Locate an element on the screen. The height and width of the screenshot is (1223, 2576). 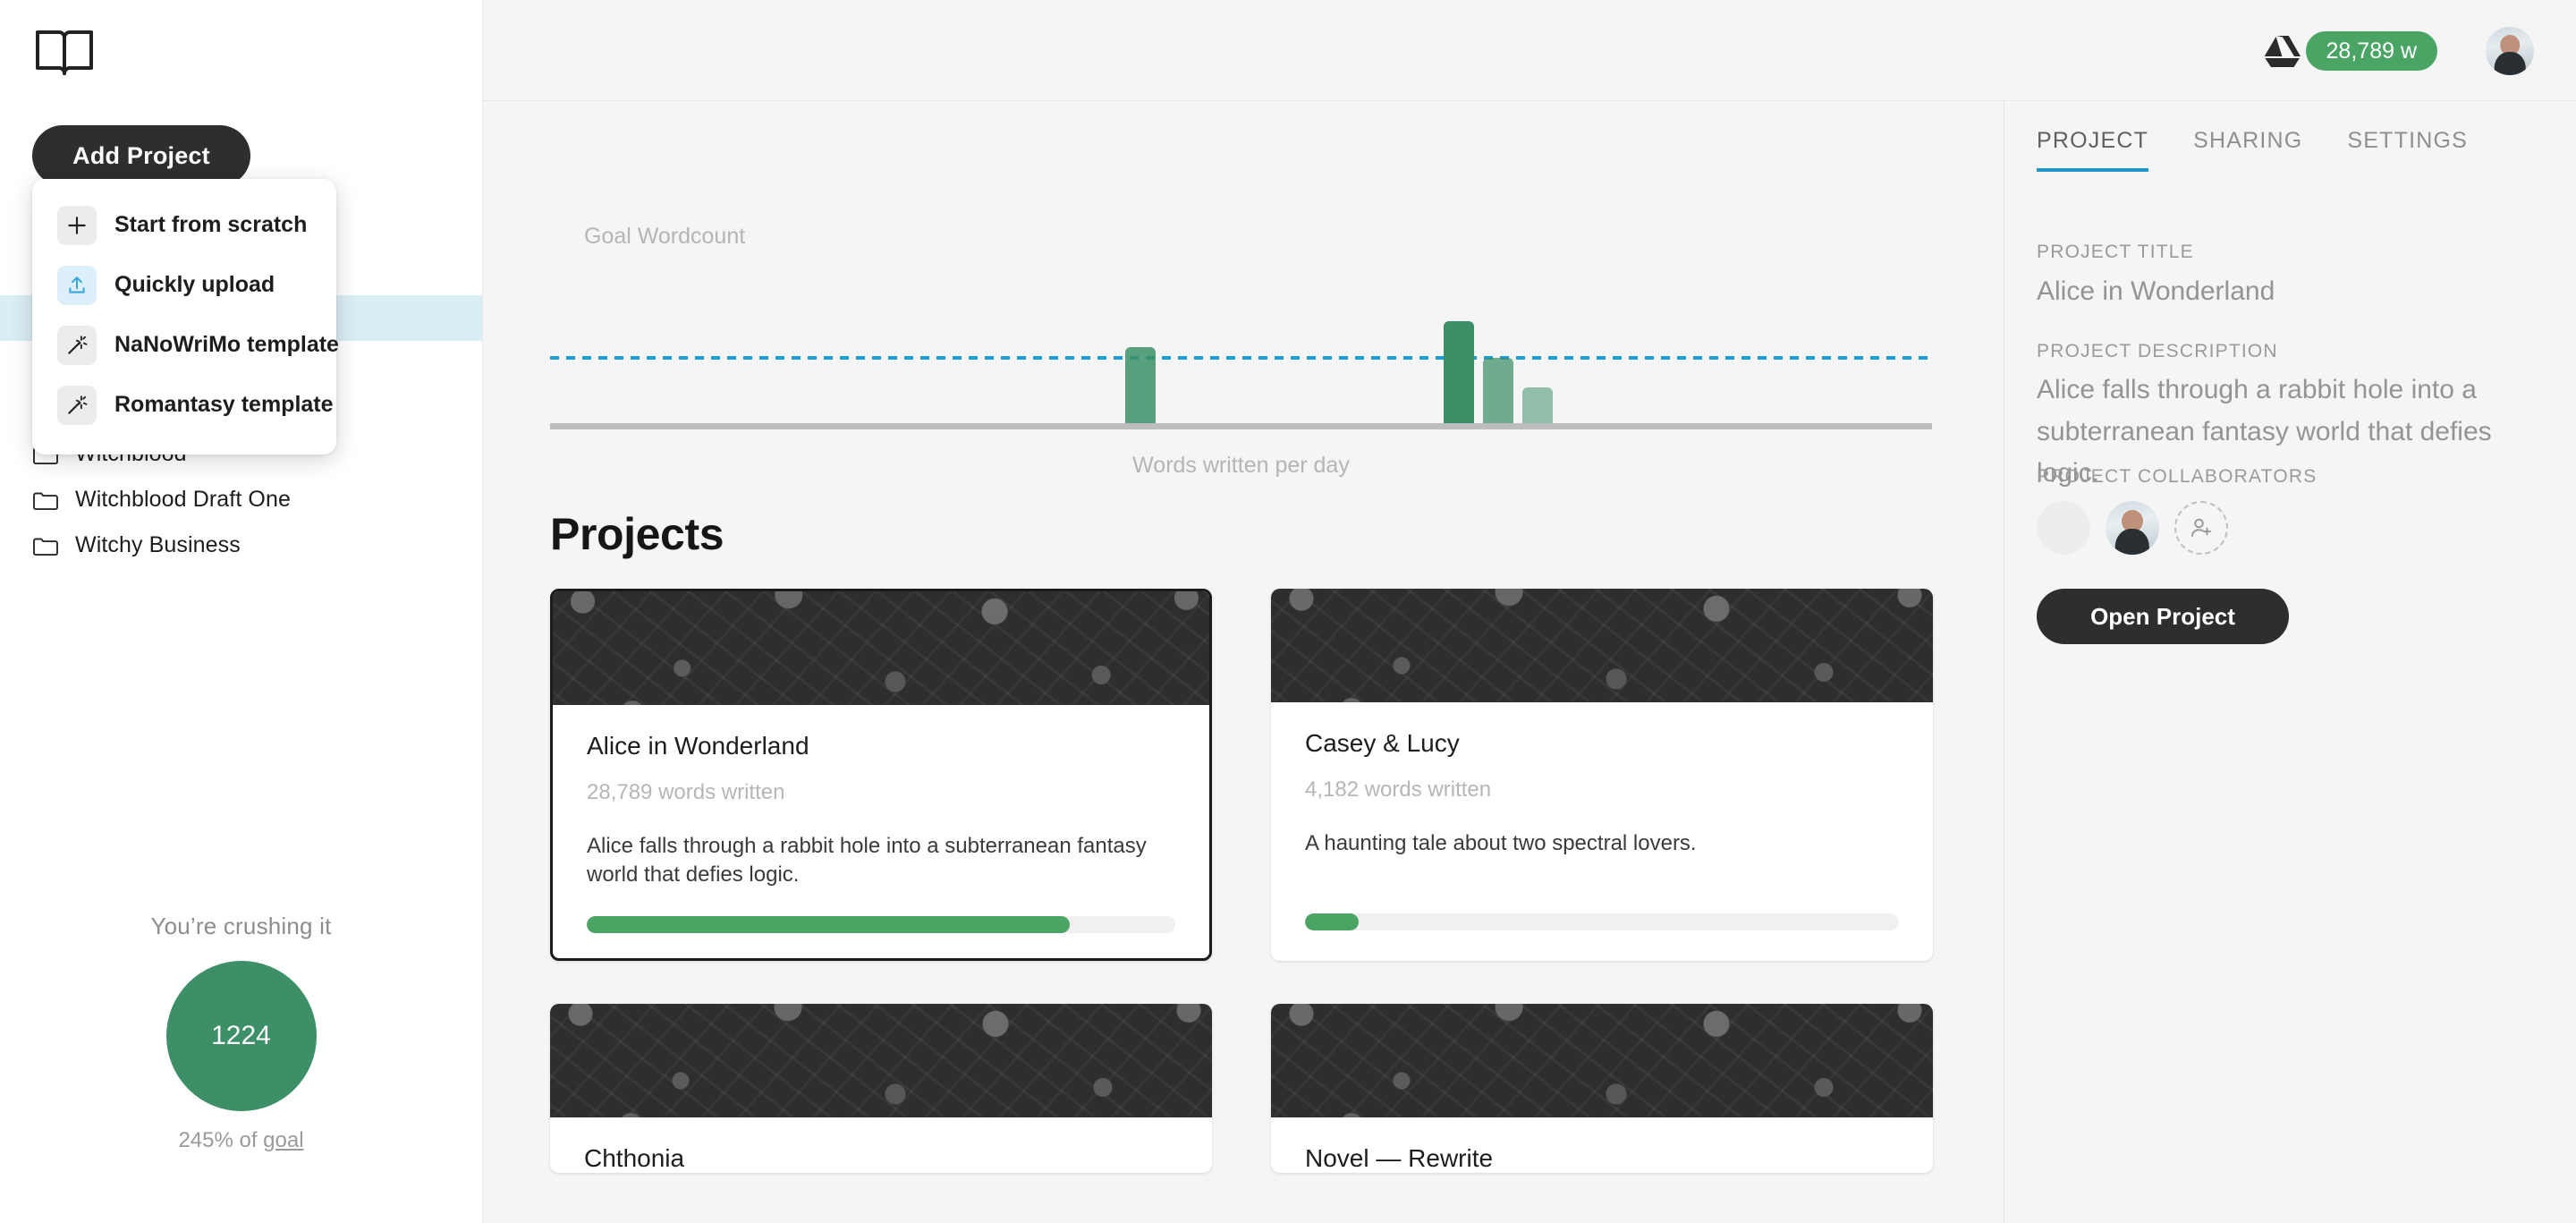
page-title: Projects is located at coordinates (637, 534).